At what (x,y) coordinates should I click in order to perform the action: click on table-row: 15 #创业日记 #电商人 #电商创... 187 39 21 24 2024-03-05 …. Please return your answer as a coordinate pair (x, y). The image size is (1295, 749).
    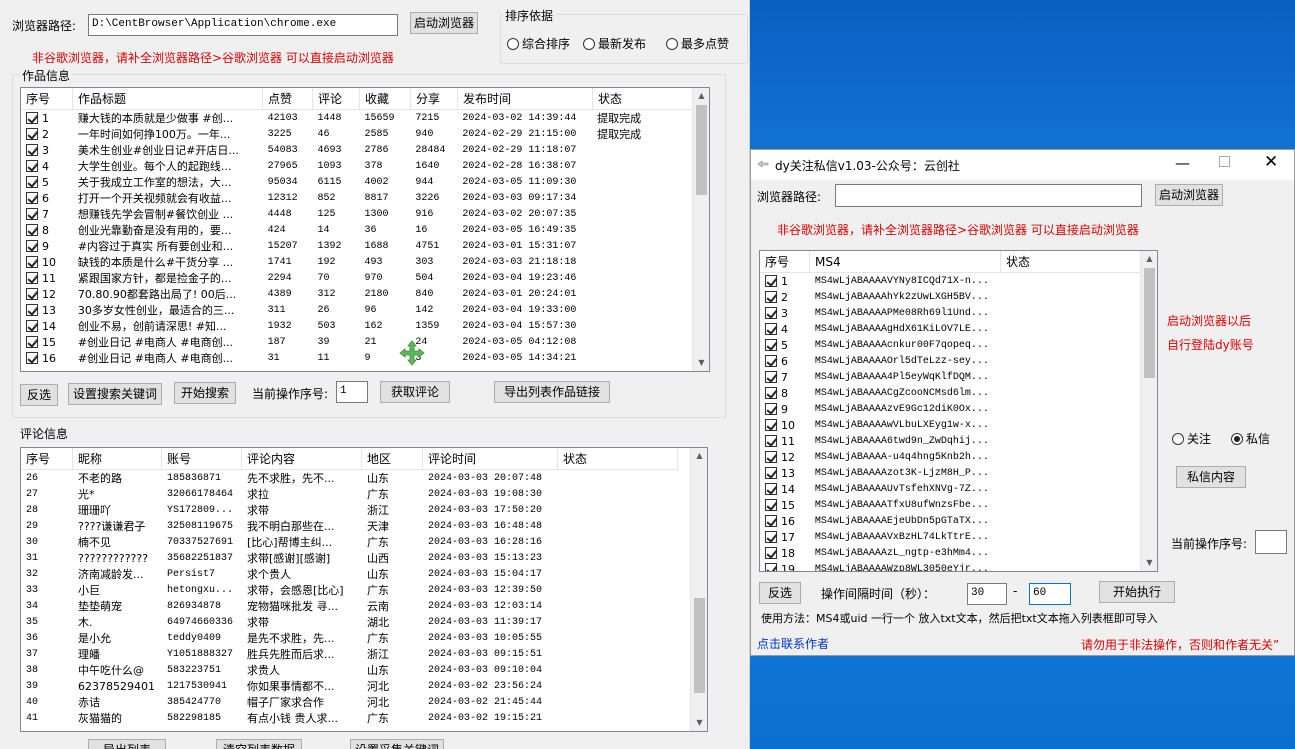
    Looking at the image, I should click on (356, 343).